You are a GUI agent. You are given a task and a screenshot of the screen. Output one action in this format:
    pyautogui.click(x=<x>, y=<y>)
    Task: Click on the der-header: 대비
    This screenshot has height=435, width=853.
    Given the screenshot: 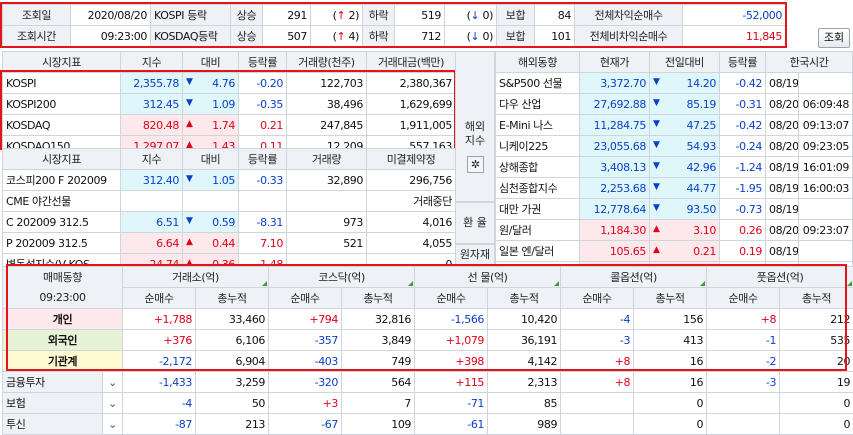 What is the action you would take?
    pyautogui.click(x=211, y=159)
    